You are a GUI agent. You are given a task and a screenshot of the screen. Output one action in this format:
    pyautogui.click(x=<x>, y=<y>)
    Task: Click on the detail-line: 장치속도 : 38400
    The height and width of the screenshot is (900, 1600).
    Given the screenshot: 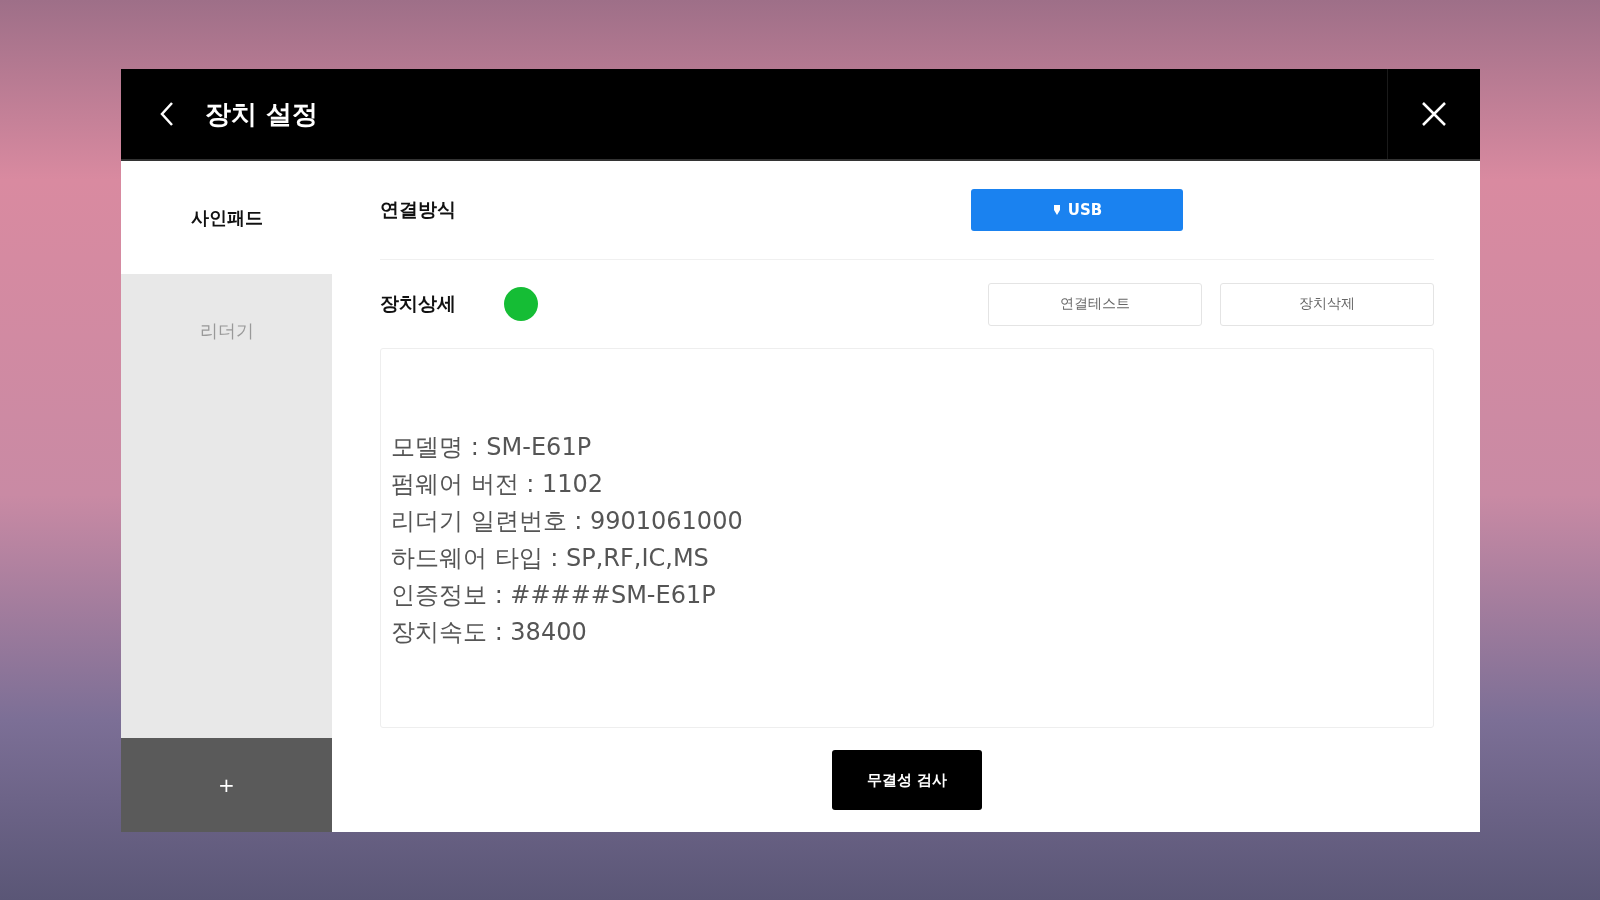 What is the action you would take?
    pyautogui.click(x=489, y=632)
    